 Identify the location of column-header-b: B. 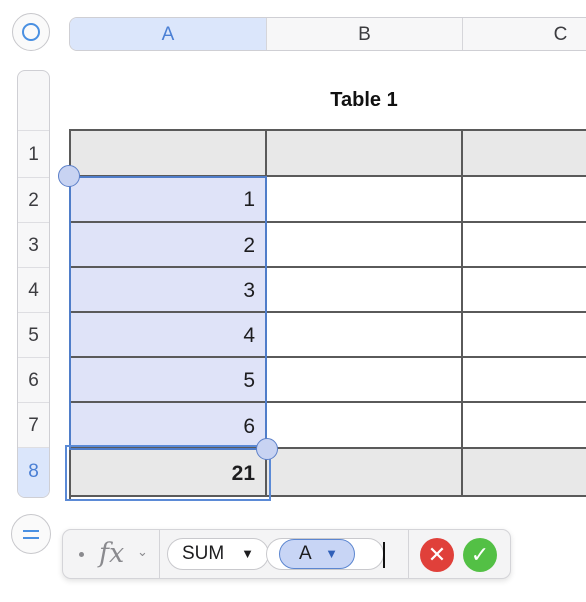
(365, 34).